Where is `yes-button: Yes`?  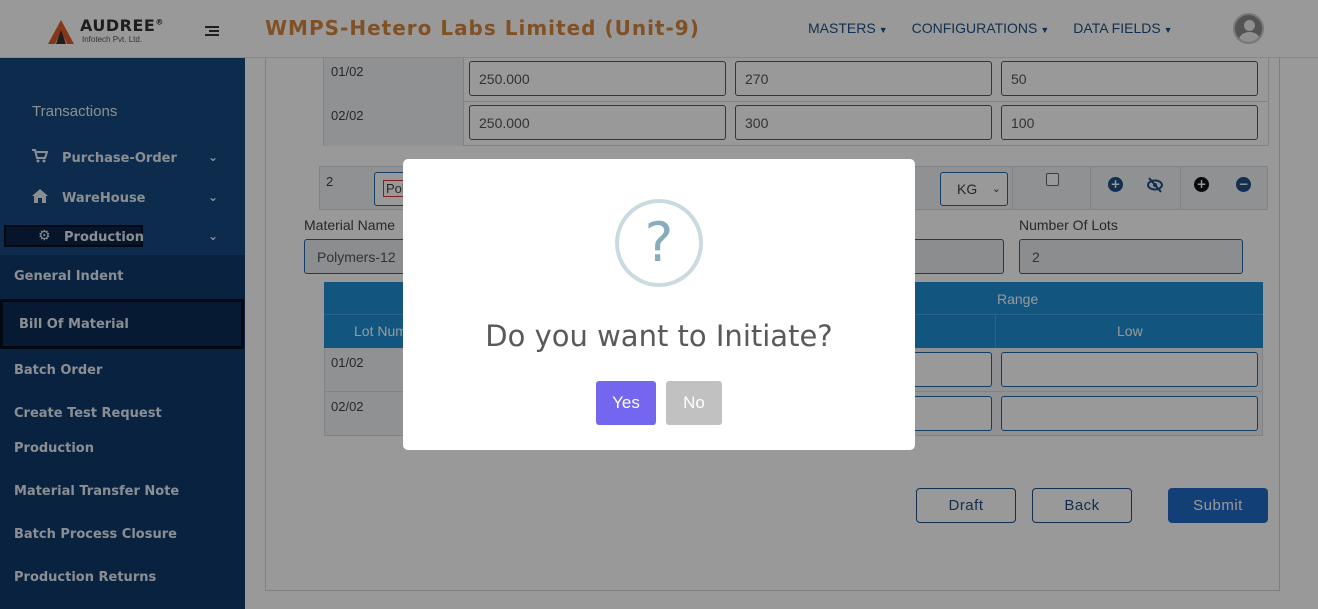
yes-button: Yes is located at coordinates (626, 403).